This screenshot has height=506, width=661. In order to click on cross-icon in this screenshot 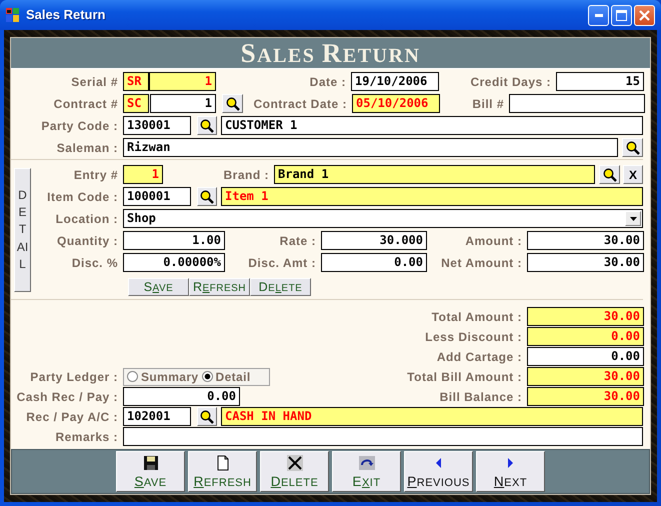, I will do `click(294, 463)`.